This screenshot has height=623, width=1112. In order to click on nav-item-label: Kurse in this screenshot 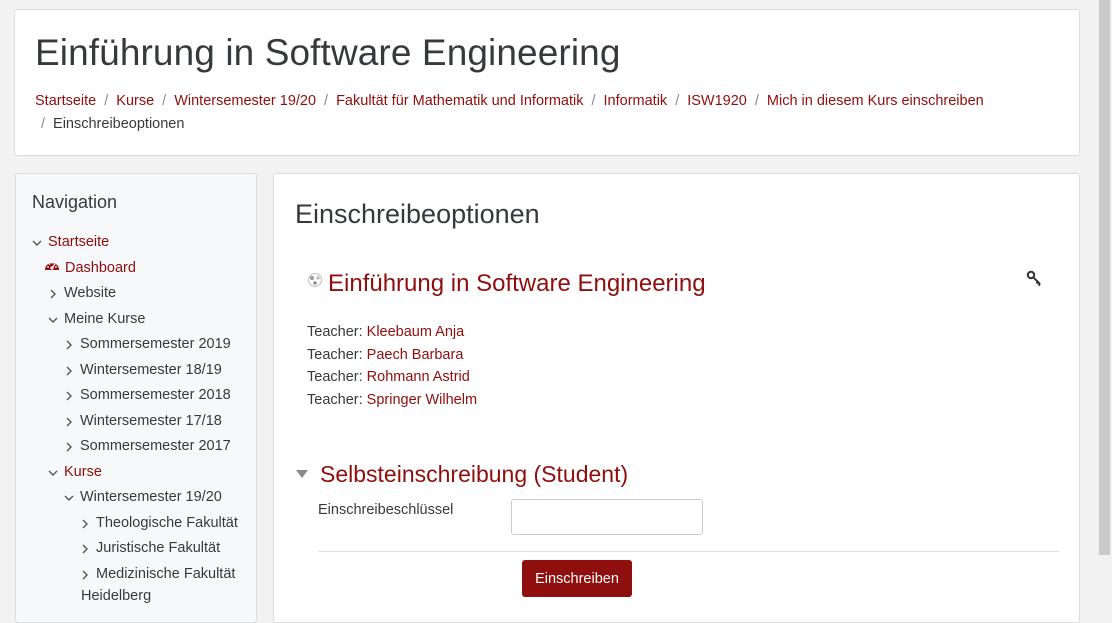, I will do `click(83, 472)`.